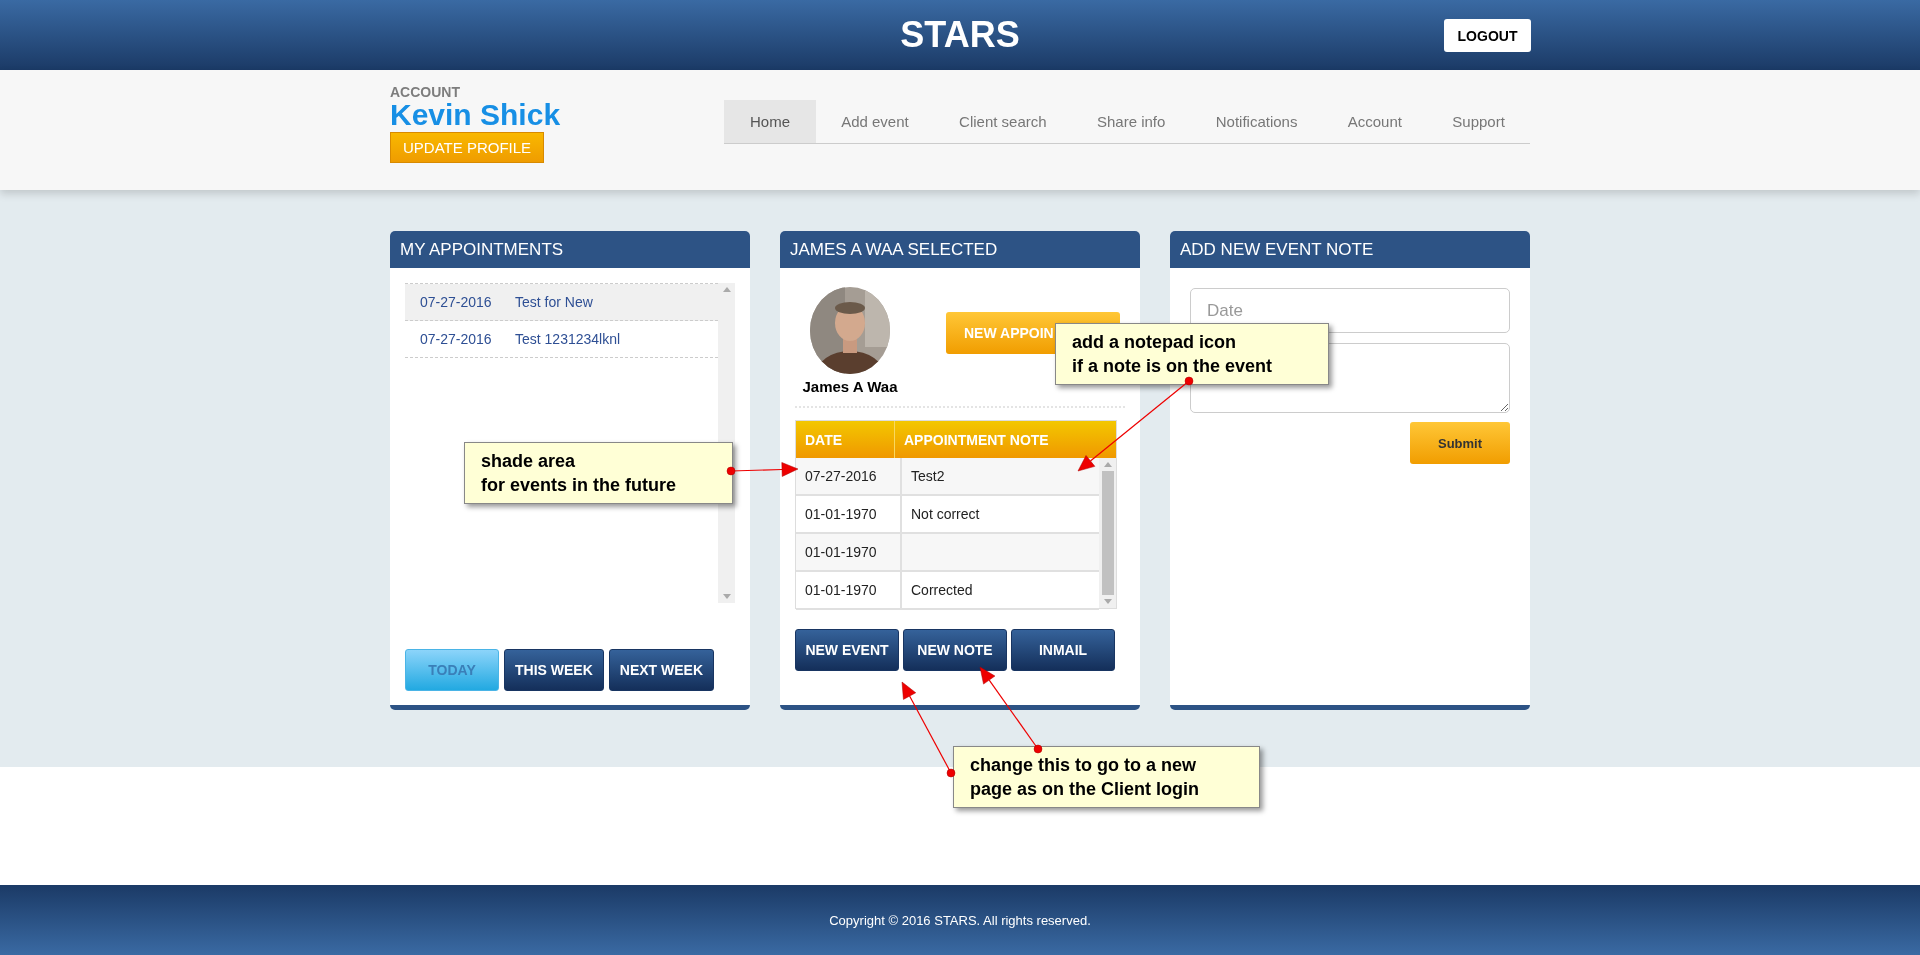  What do you see at coordinates (425, 92) in the screenshot?
I see `account-label: ACCOUNT` at bounding box center [425, 92].